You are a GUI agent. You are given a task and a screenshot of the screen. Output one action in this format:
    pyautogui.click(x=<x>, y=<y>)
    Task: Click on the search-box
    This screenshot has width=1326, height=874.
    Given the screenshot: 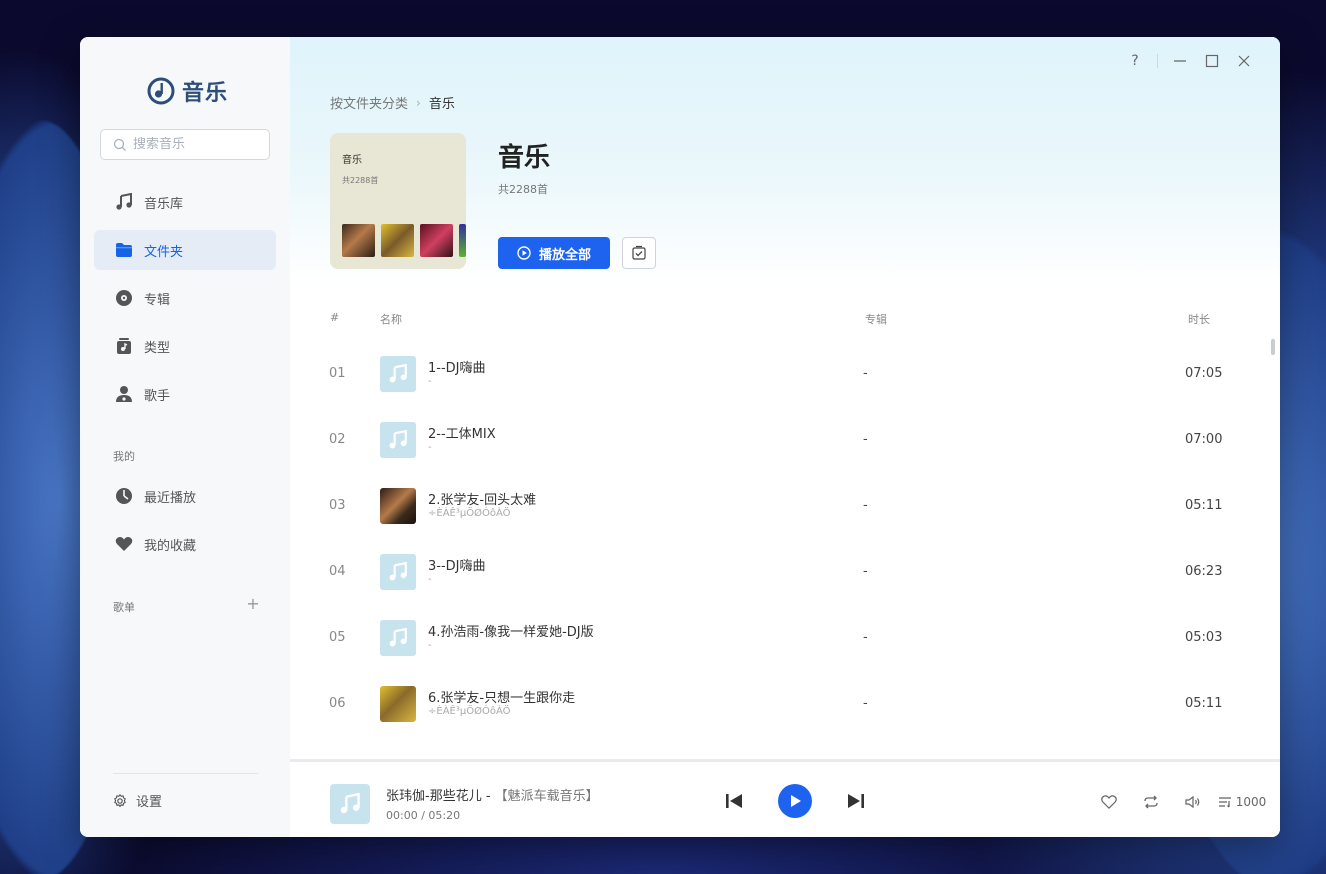 What is the action you would take?
    pyautogui.click(x=185, y=144)
    